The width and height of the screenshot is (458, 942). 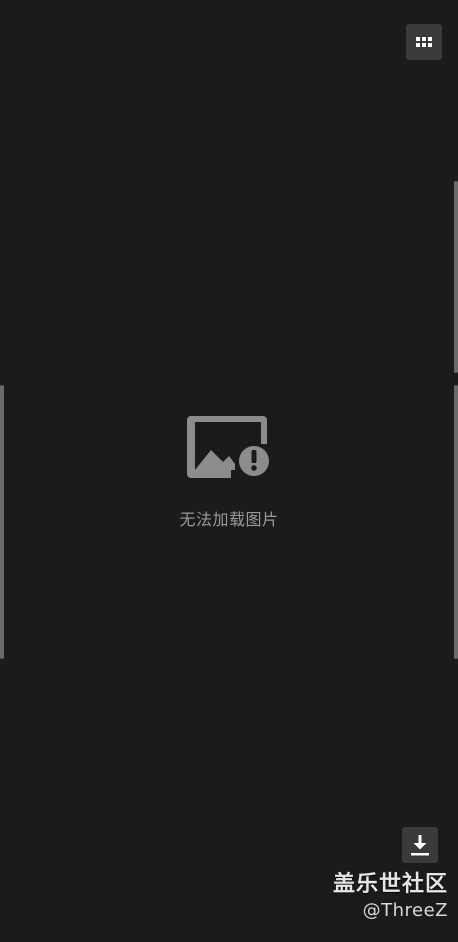 I want to click on error-message: 无法加载图片, so click(x=229, y=519).